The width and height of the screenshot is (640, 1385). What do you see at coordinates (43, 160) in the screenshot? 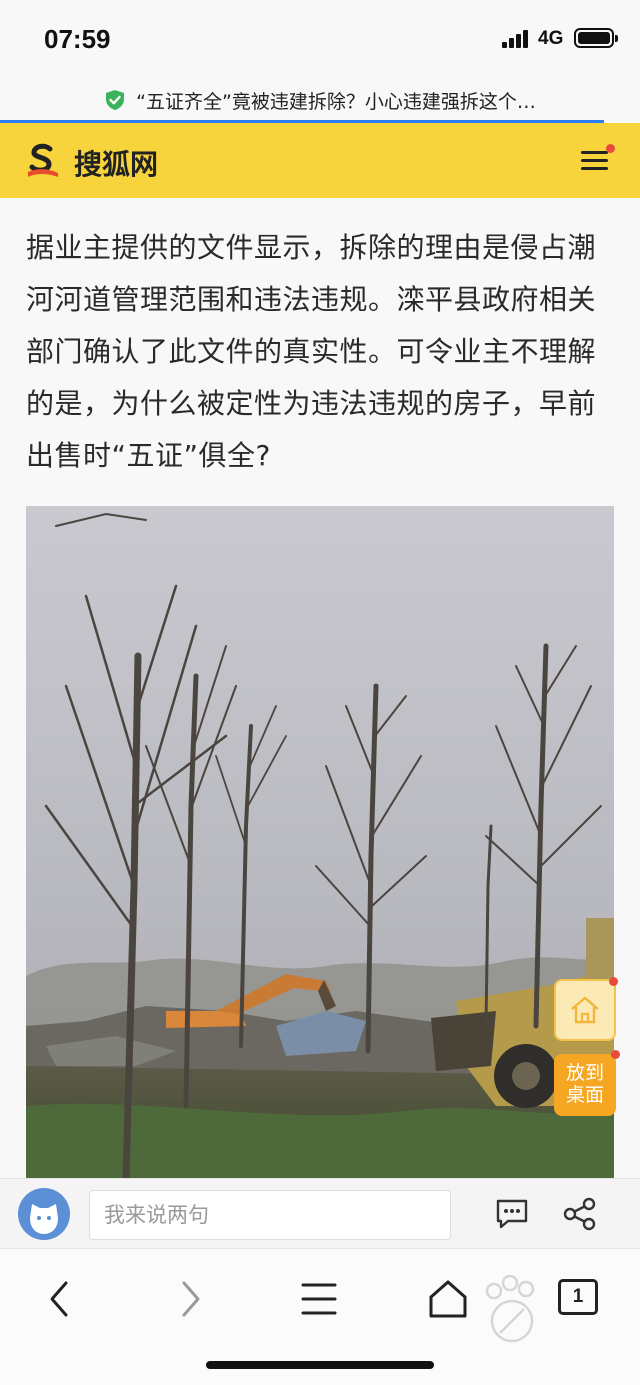
I see `sohu-logo-icon` at bounding box center [43, 160].